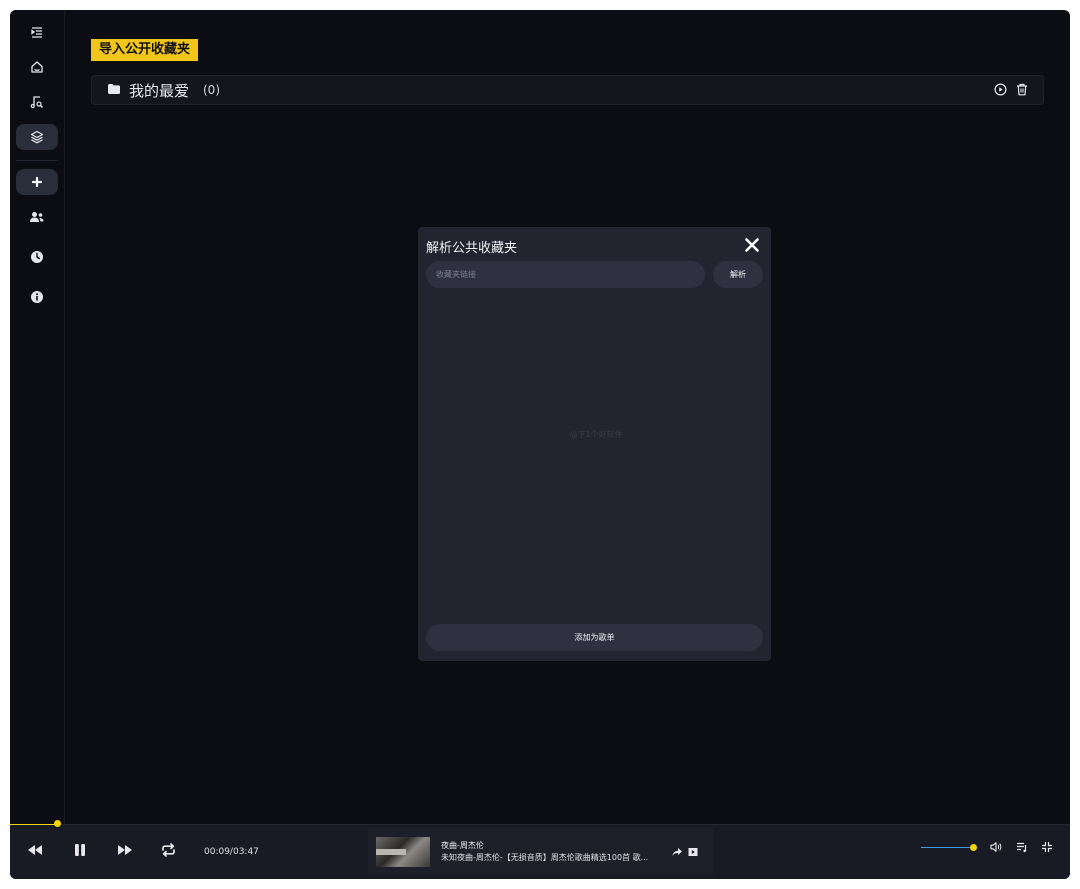 The height and width of the screenshot is (889, 1080). I want to click on pause-icon, so click(80, 850).